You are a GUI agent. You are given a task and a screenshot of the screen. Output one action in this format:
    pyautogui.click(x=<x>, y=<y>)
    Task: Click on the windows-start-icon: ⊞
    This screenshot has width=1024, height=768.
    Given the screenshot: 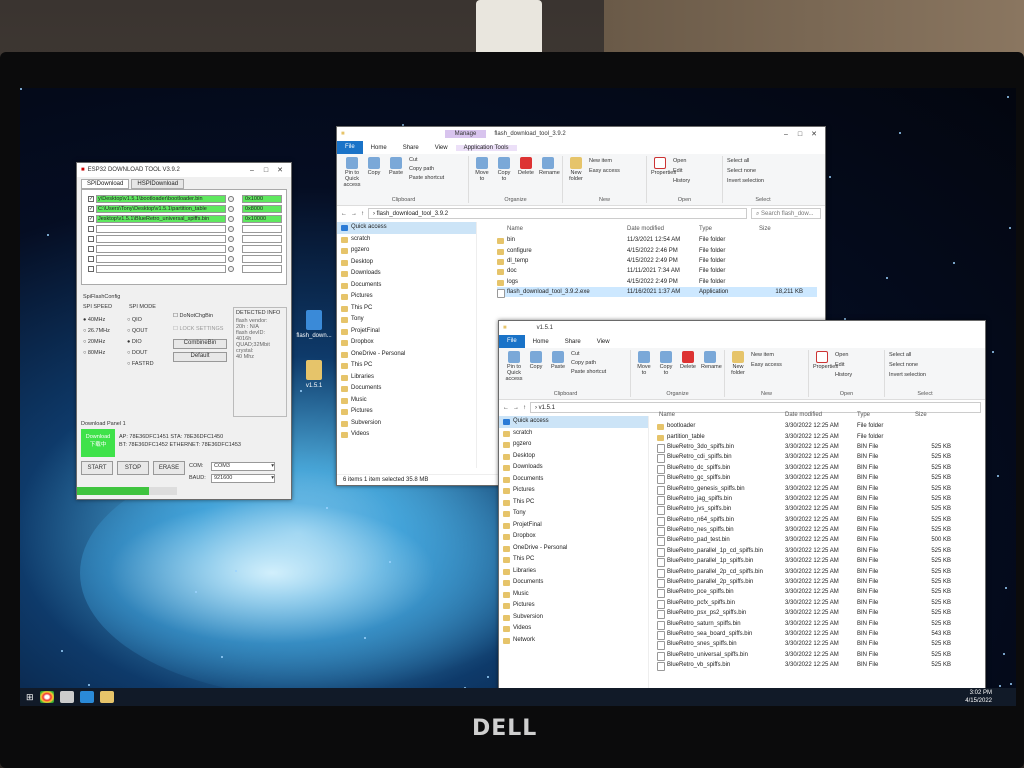 What is the action you would take?
    pyautogui.click(x=30, y=697)
    